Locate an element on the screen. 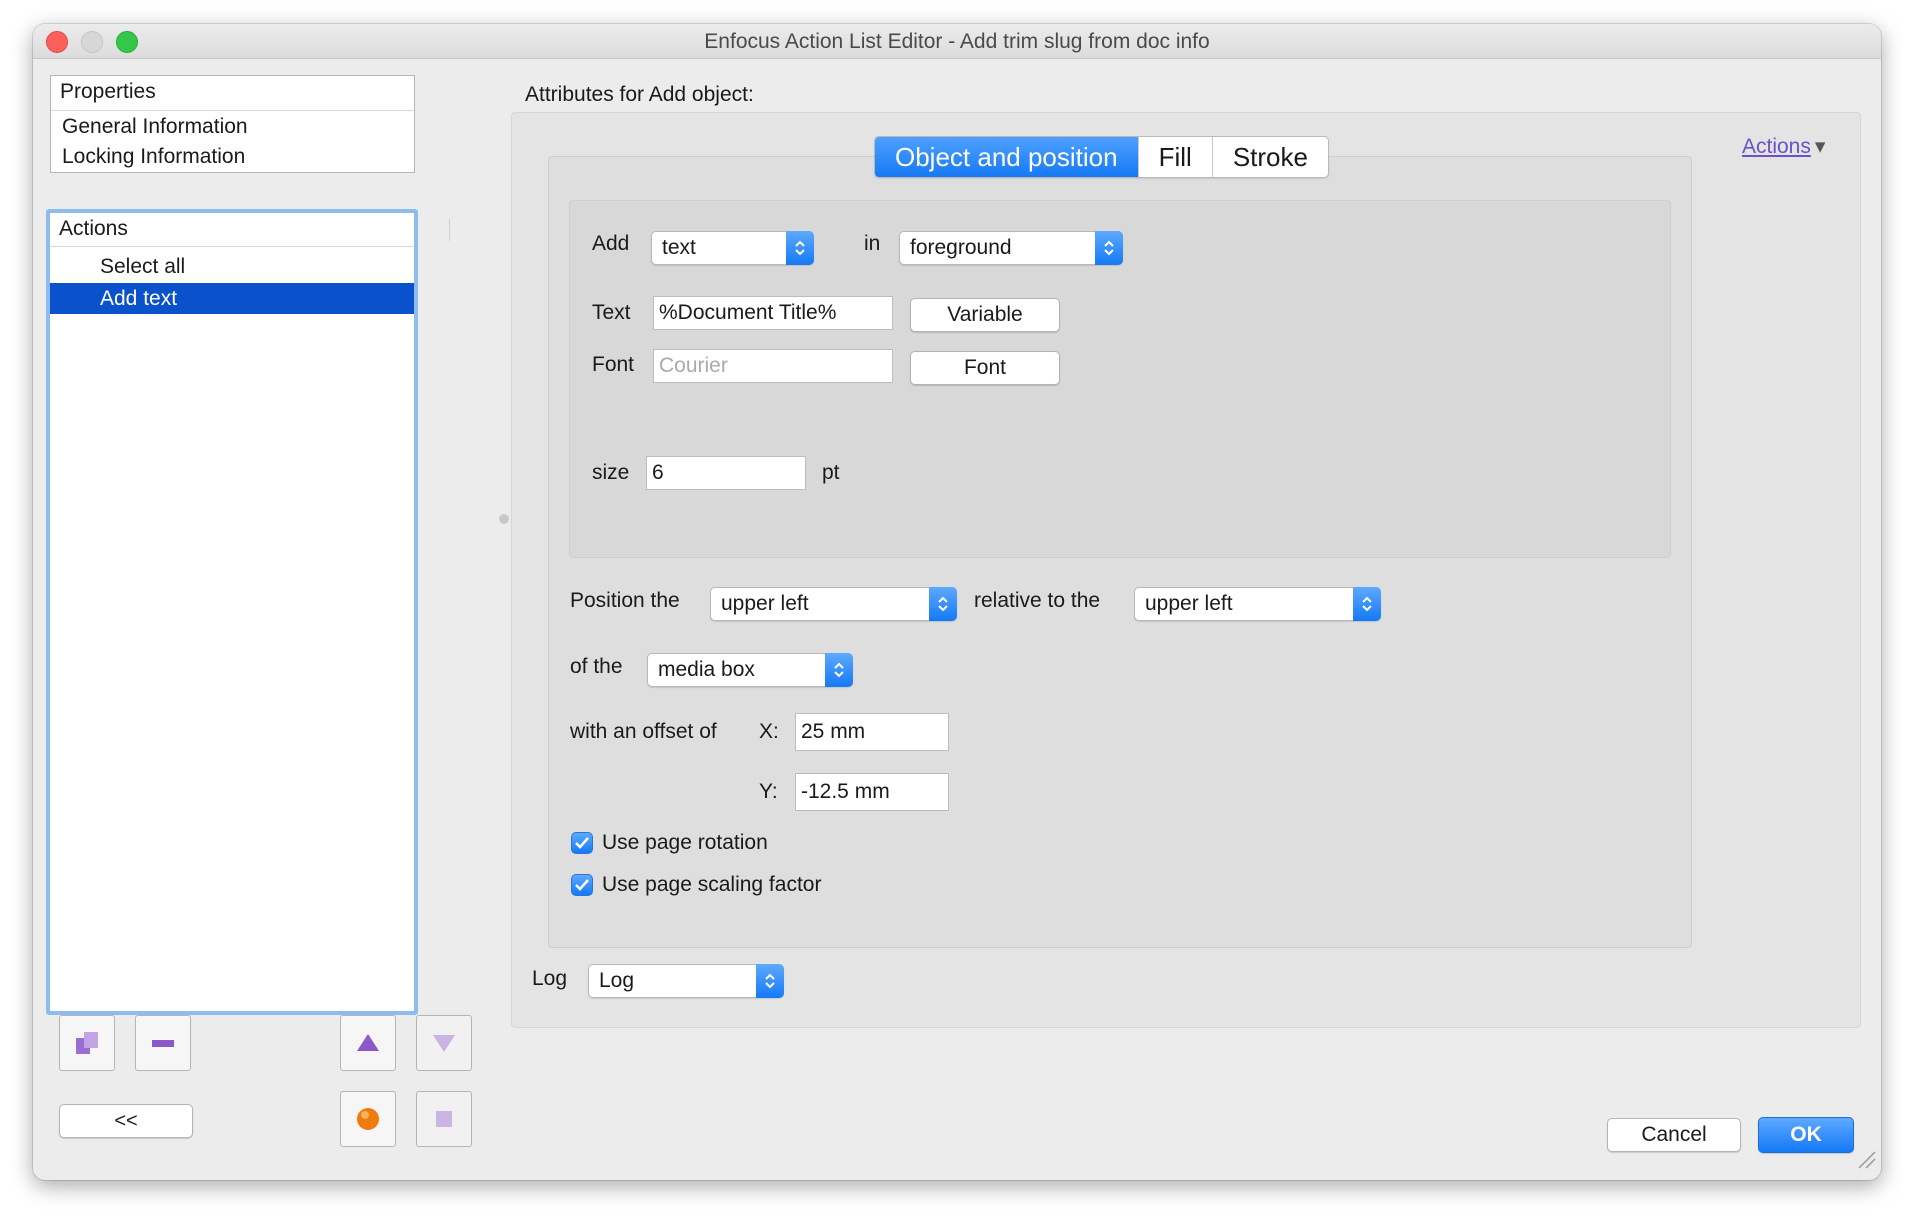 The height and width of the screenshot is (1220, 1914). action-item-select-all: Select all is located at coordinates (232, 266).